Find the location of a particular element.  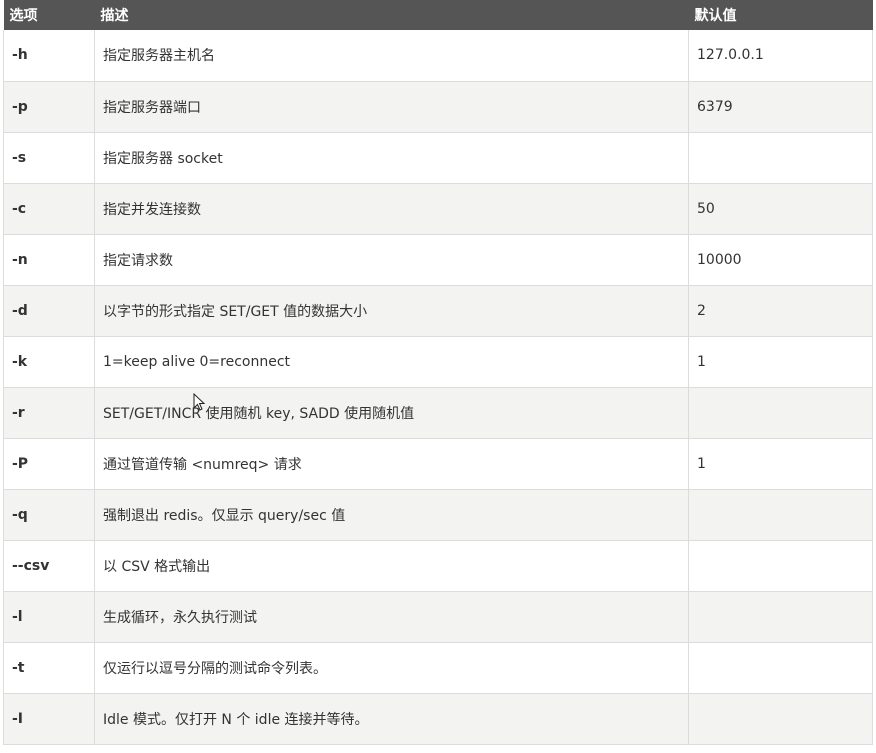

description-cell: 指定并发连接数 is located at coordinates (391, 209).